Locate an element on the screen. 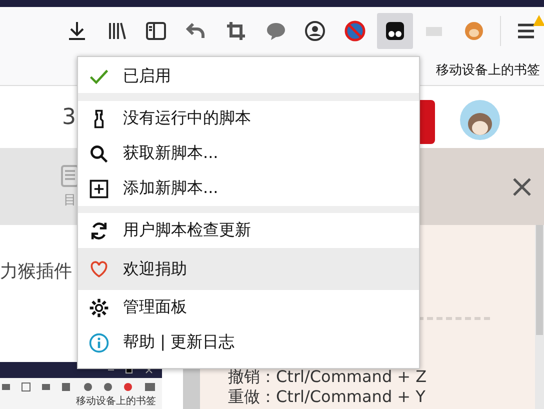  toolbar-button is located at coordinates (394, 31).